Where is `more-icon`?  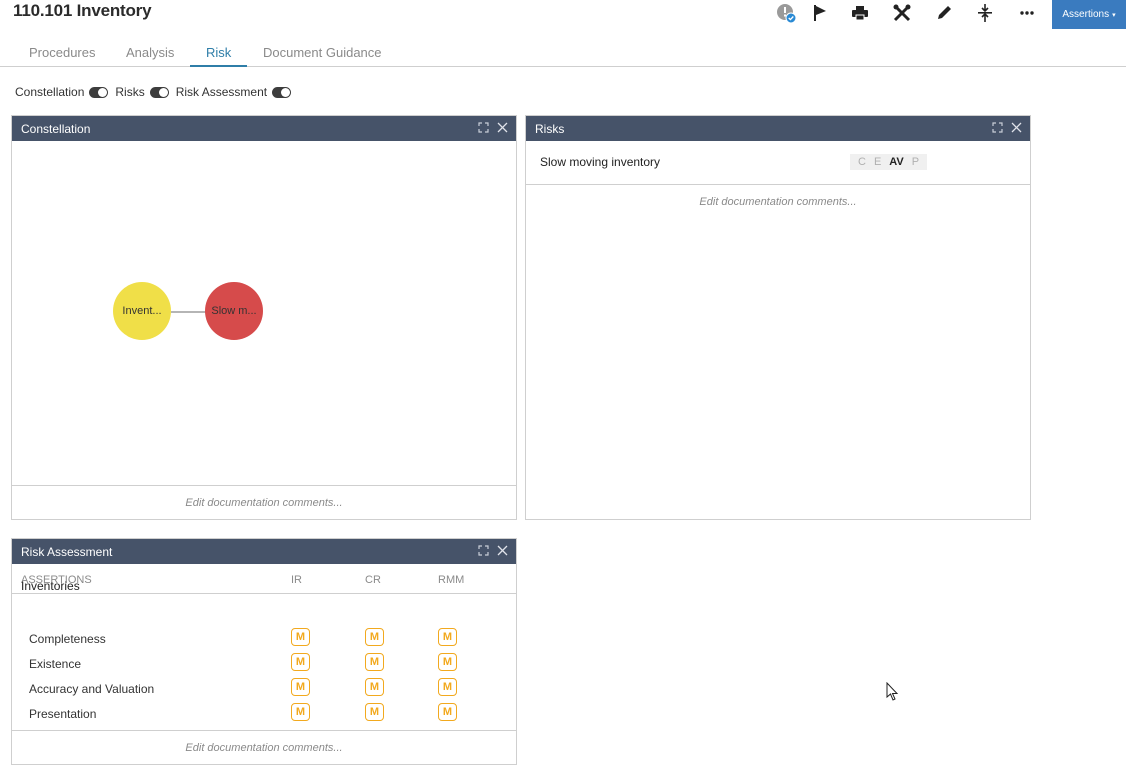 more-icon is located at coordinates (1027, 13).